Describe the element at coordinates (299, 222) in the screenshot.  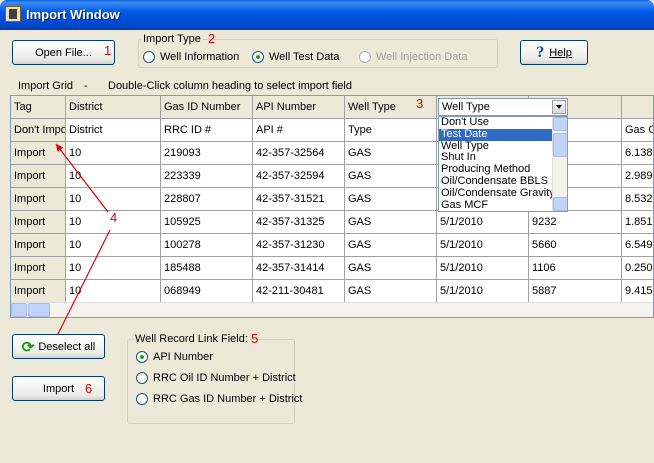
I see `grid-cell: 42-357-31325` at that location.